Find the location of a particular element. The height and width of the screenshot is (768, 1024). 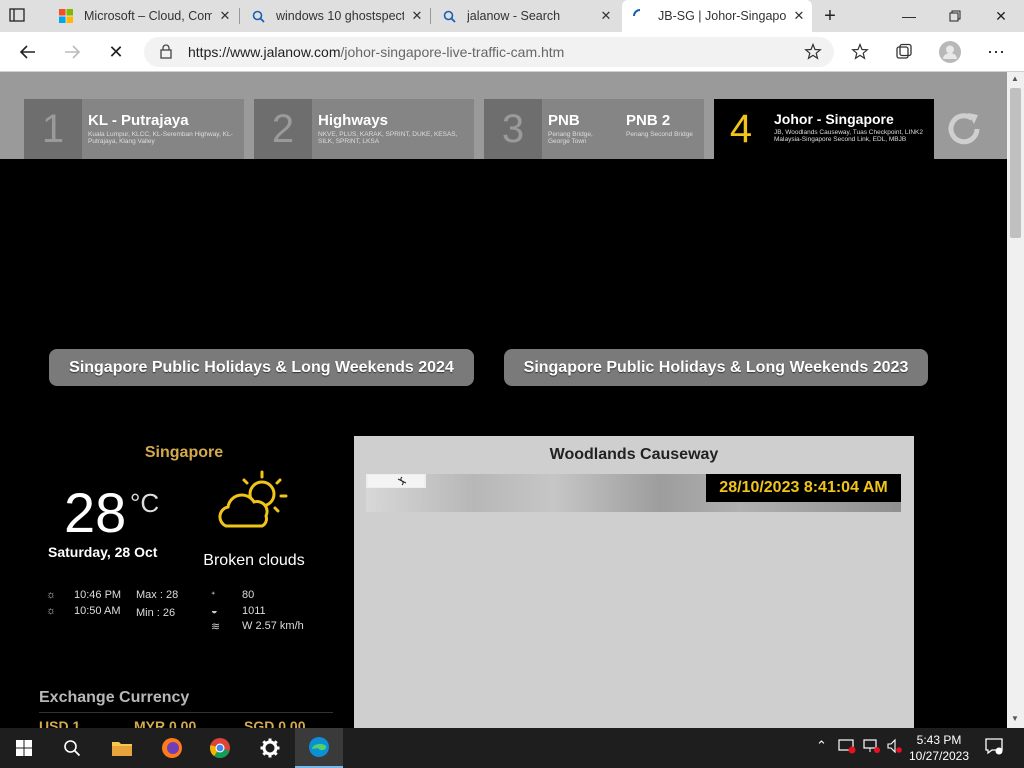

chevron-up-icon: ⌃ is located at coordinates (821, 746).